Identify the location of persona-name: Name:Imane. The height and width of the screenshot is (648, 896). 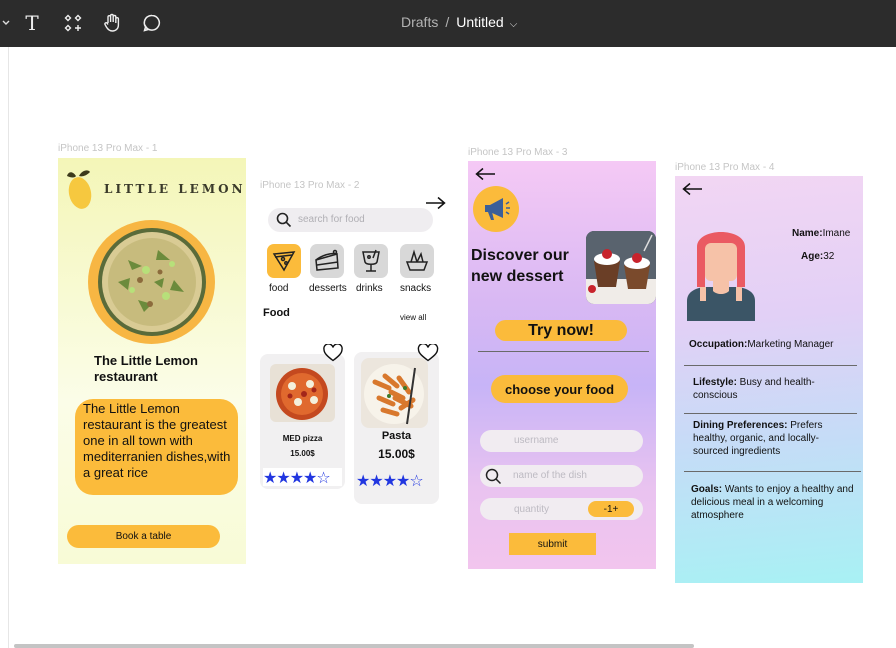
(821, 233).